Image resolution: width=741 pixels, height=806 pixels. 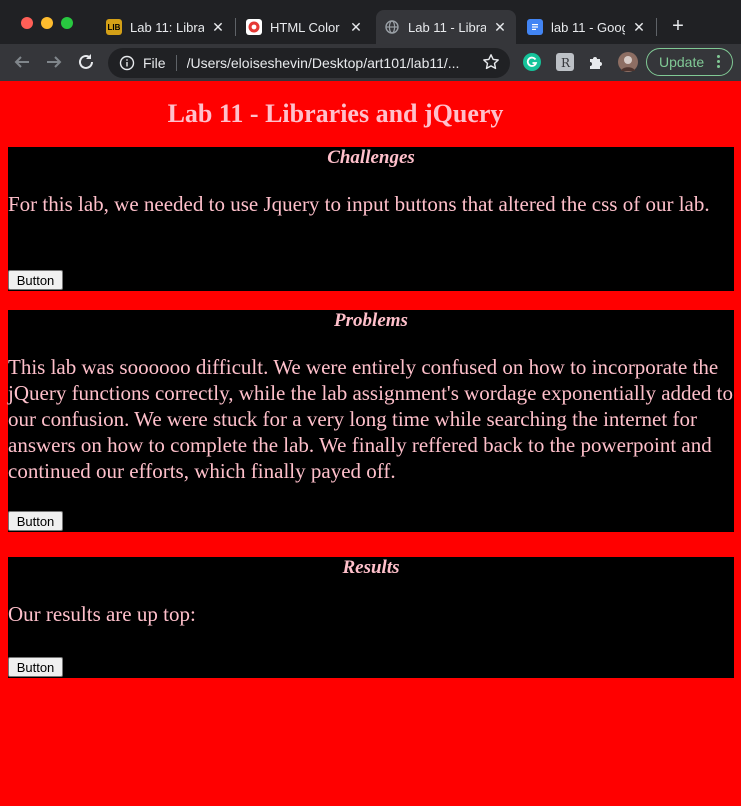 I want to click on results-section: Results Our results are up top: Button, so click(x=371, y=617).